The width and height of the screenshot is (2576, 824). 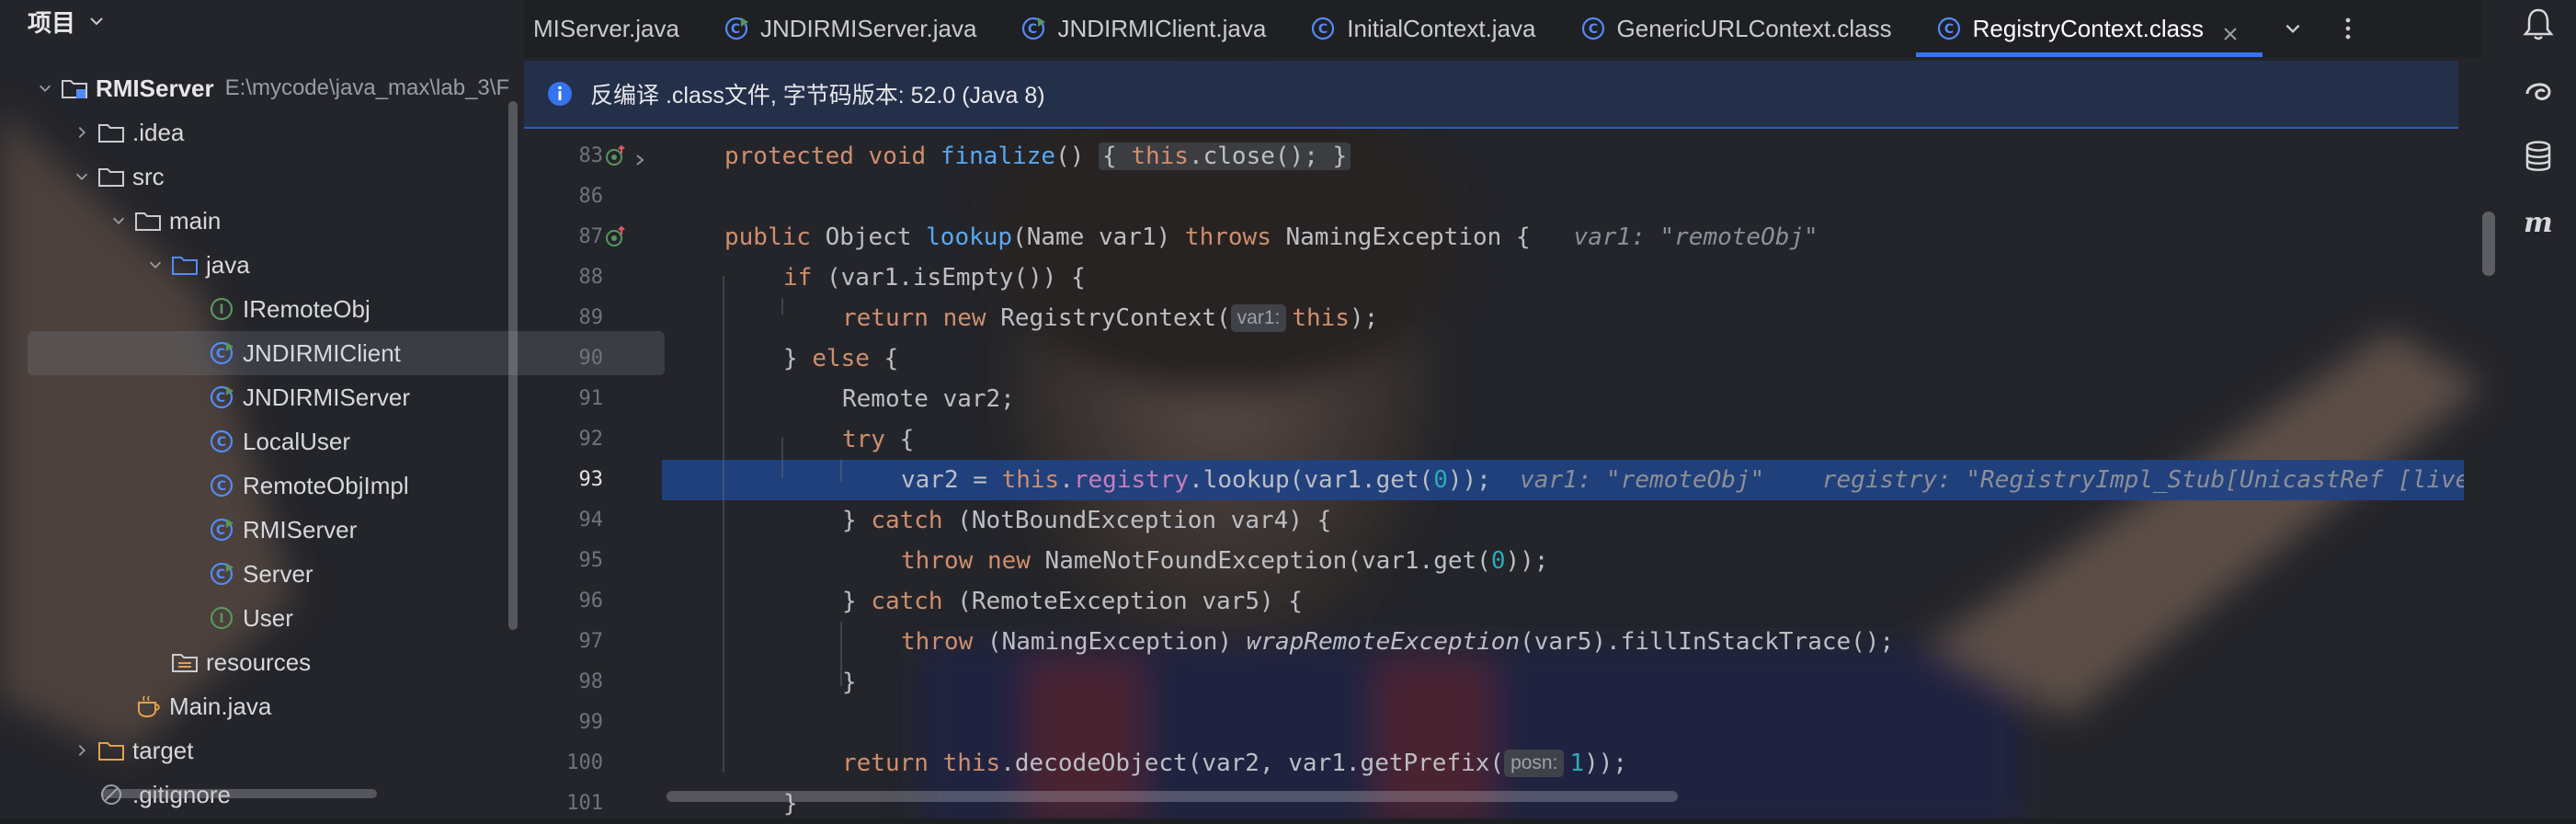 I want to click on tree-item-target: target, so click(x=257, y=750).